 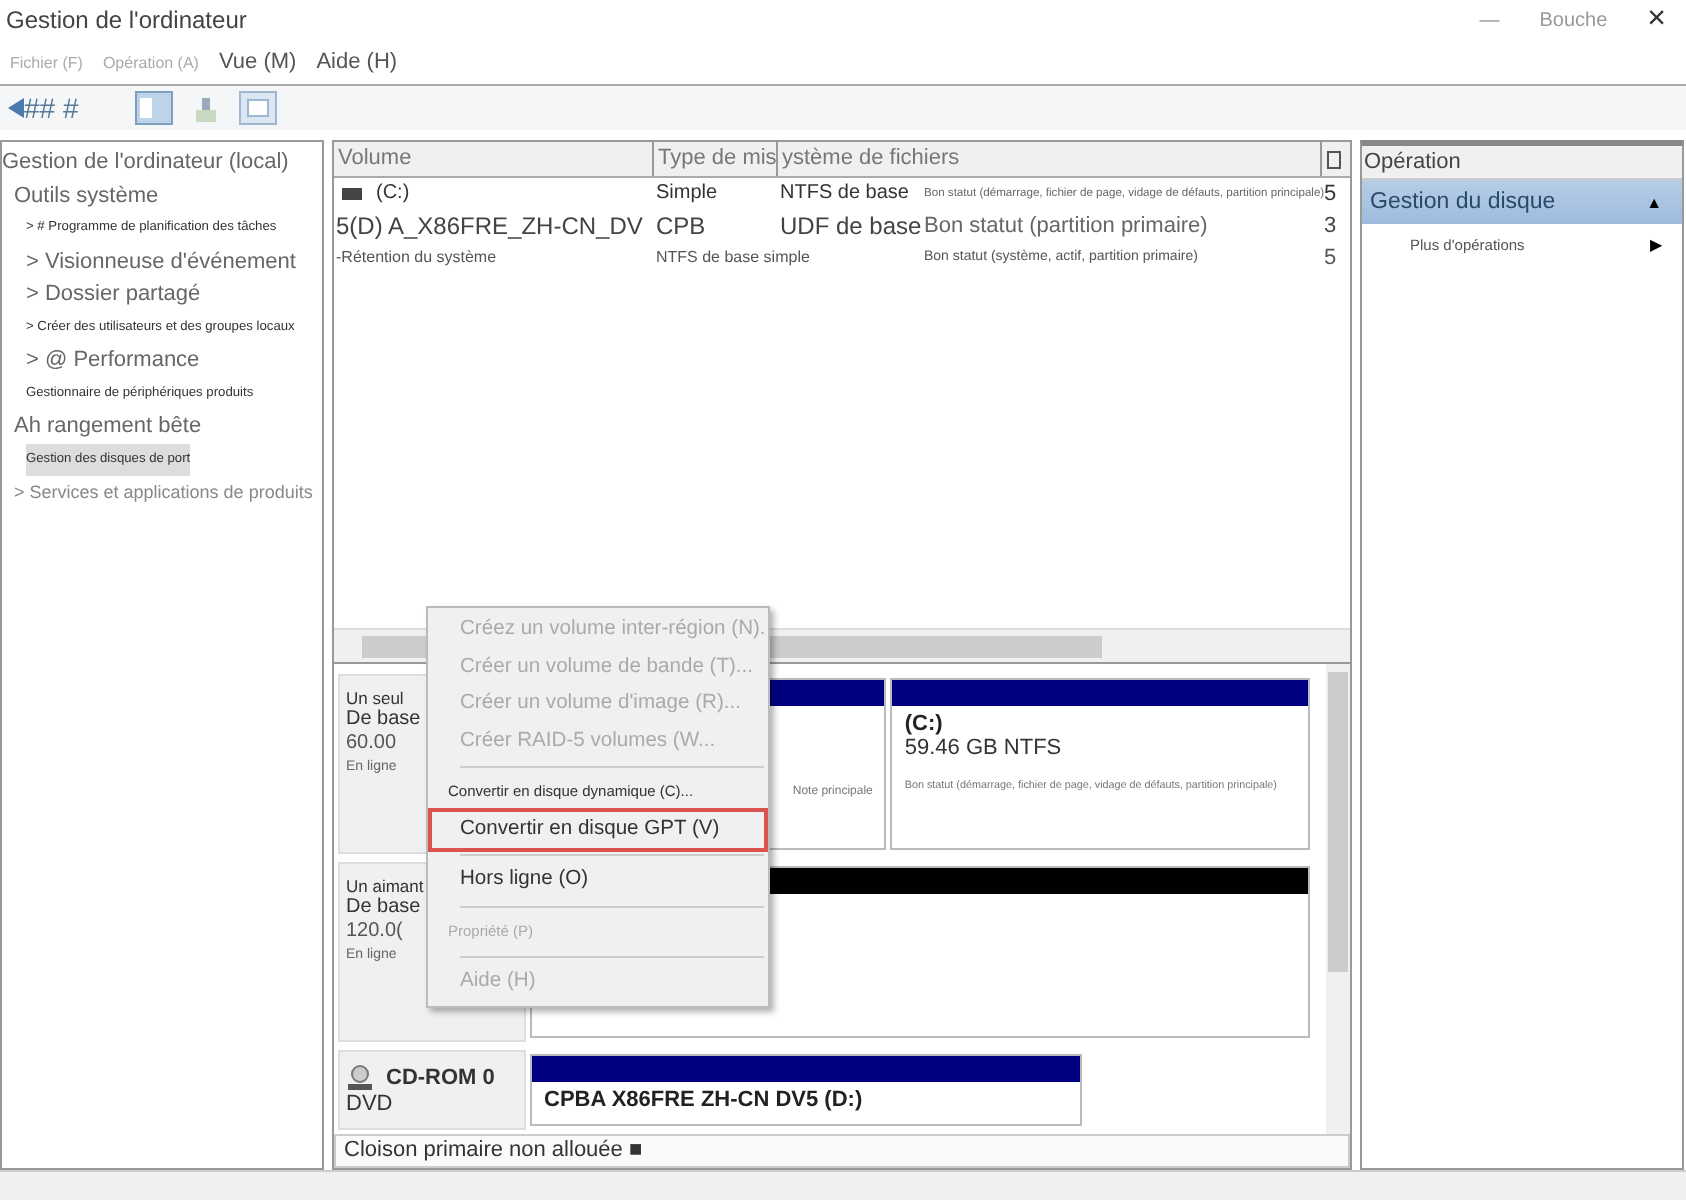 What do you see at coordinates (416, 258) in the screenshot?
I see `table-cell-text: -Rétention du système` at bounding box center [416, 258].